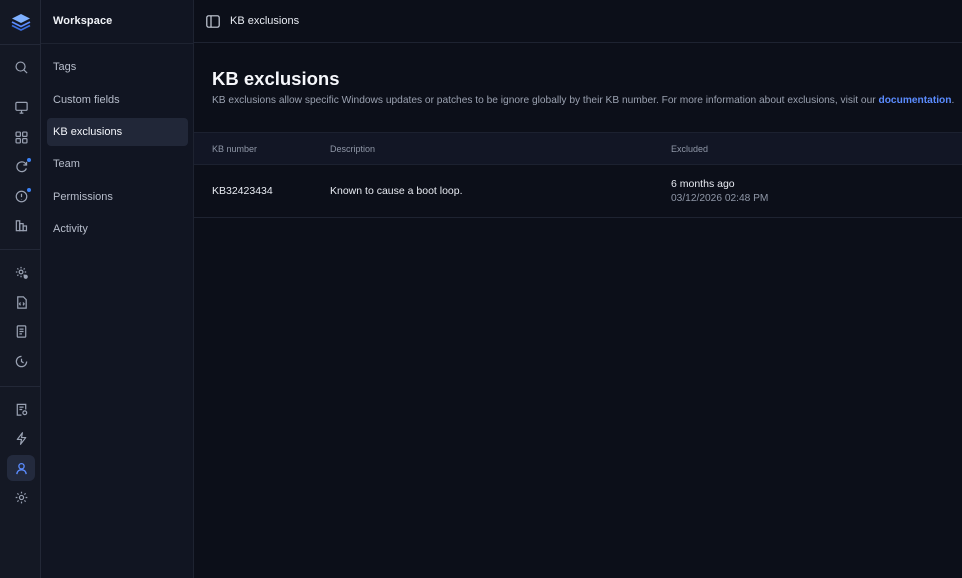  What do you see at coordinates (117, 229) in the screenshot?
I see `sidebar-item-activity: Activity` at bounding box center [117, 229].